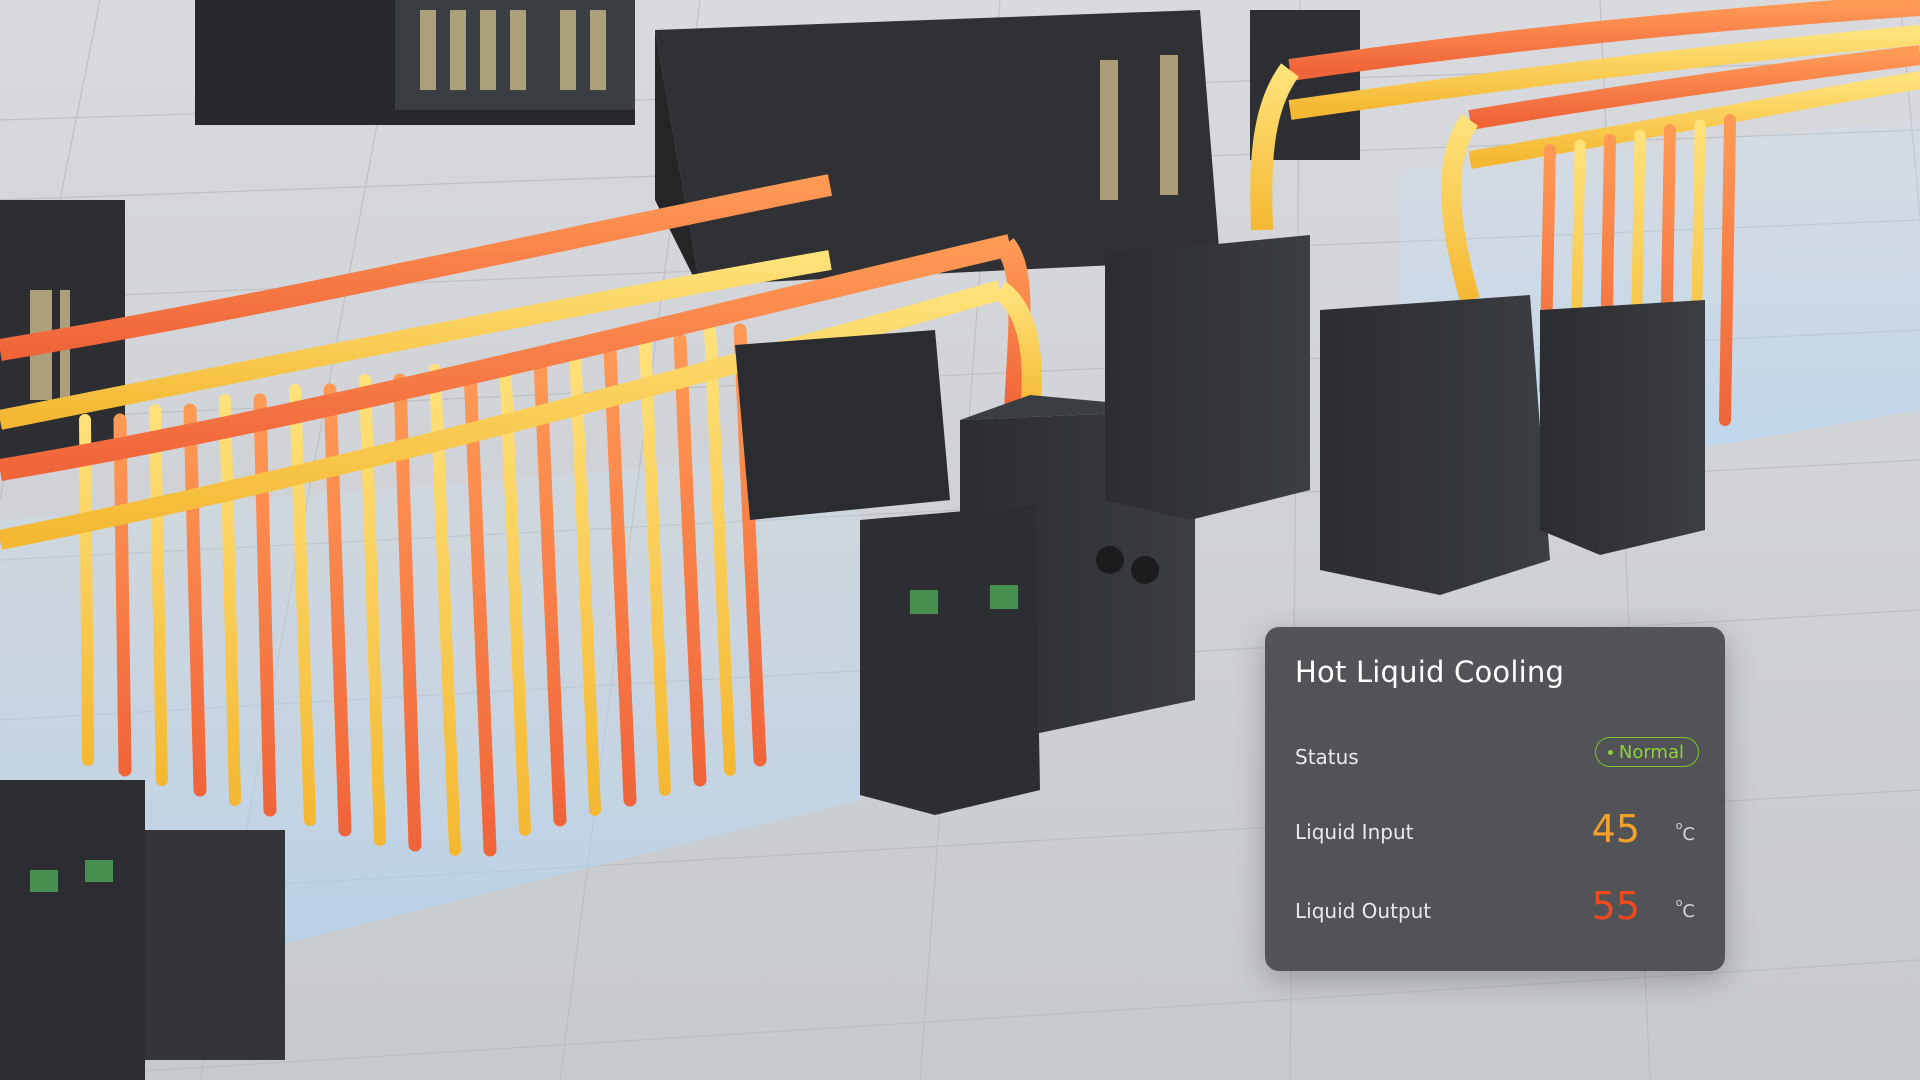  What do you see at coordinates (1685, 832) in the screenshot?
I see `liquid-input-unit: oC` at bounding box center [1685, 832].